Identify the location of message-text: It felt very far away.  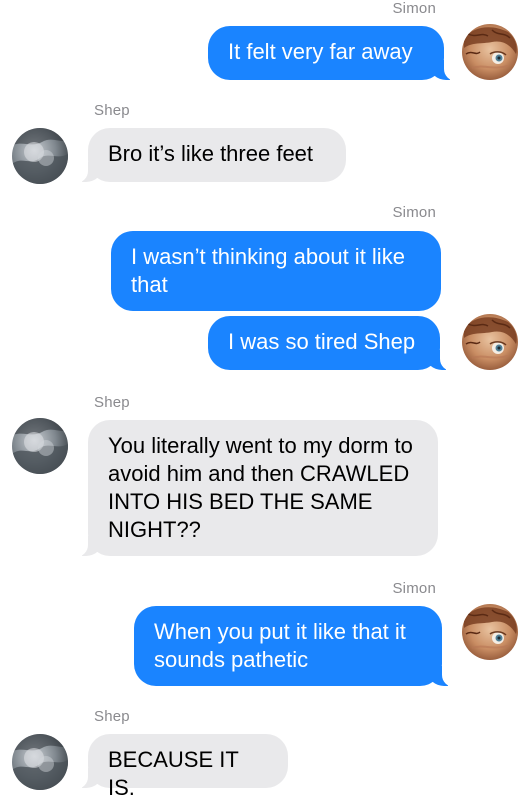
(320, 51).